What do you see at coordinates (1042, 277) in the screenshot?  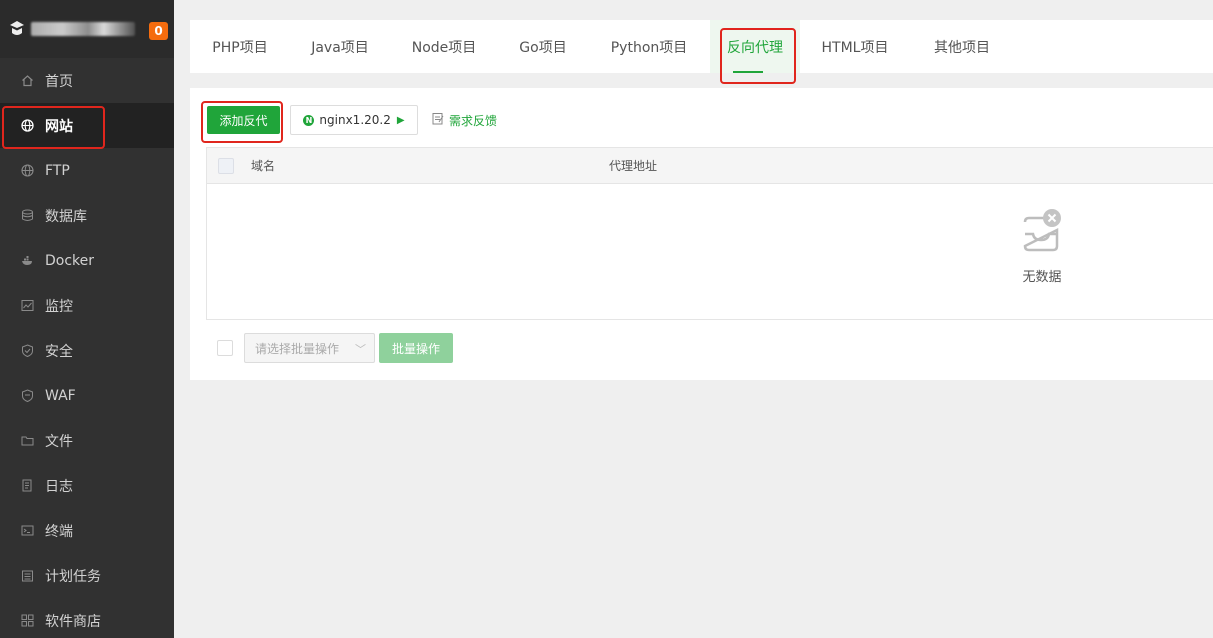 I see `empty-state-text: 无数据` at bounding box center [1042, 277].